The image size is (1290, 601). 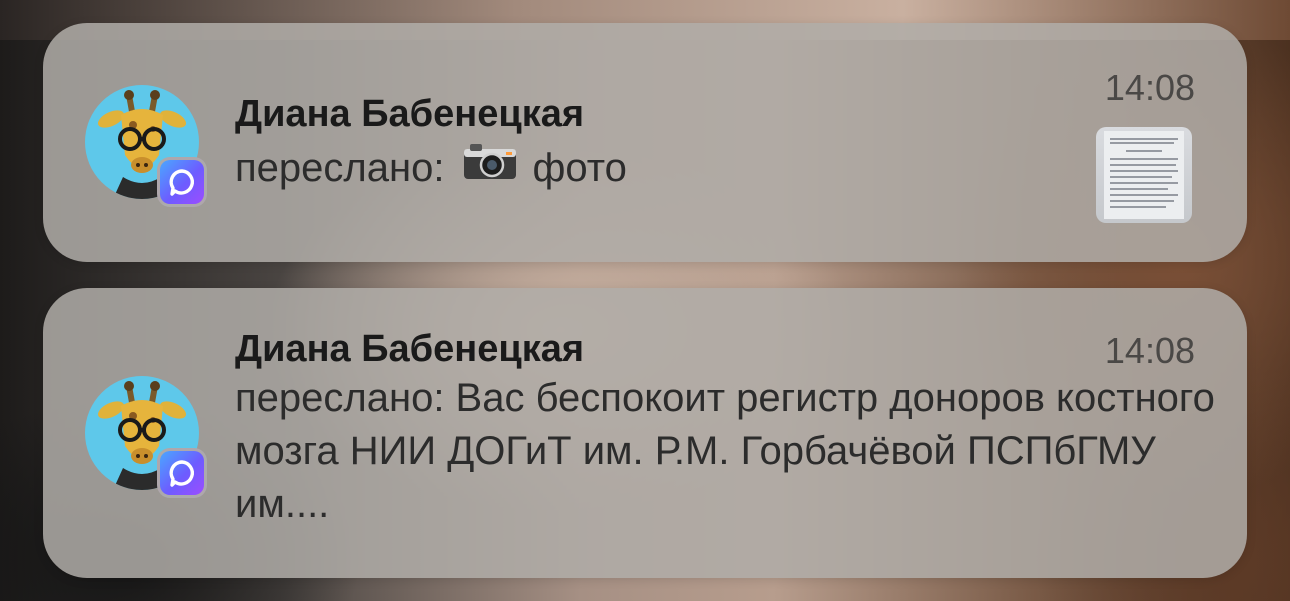 What do you see at coordinates (490, 168) in the screenshot?
I see `camera-icon` at bounding box center [490, 168].